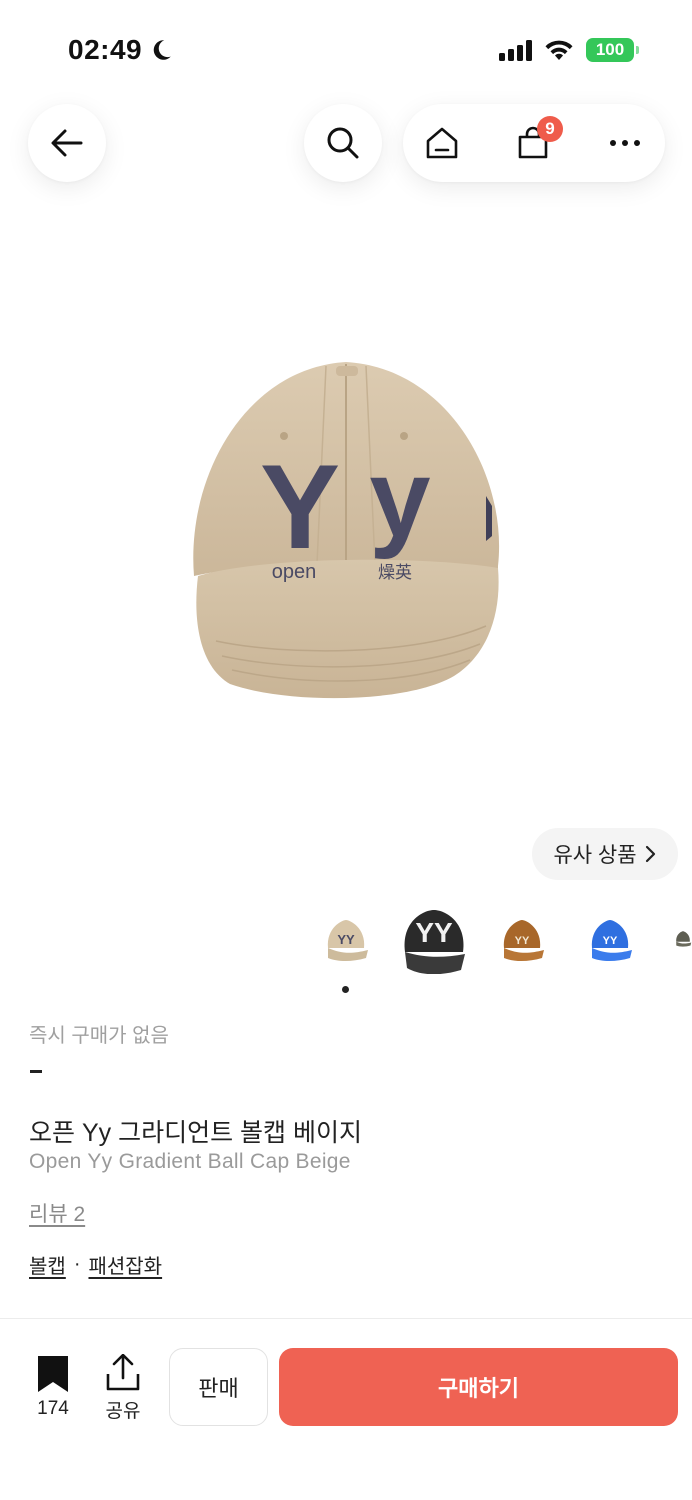 The width and height of the screenshot is (692, 1500). I want to click on home-icon, so click(442, 143).